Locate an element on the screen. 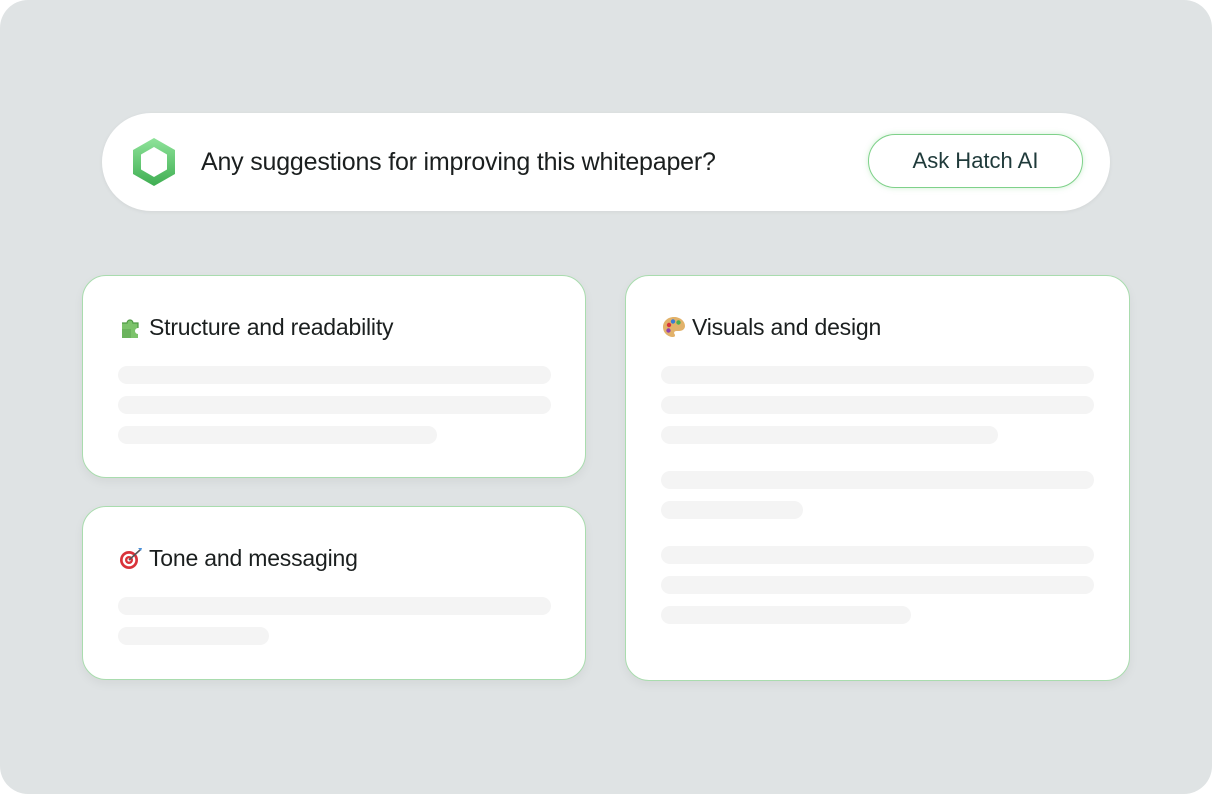 This screenshot has width=1212, height=794. hatch-hexagon-logo-icon is located at coordinates (154, 162).